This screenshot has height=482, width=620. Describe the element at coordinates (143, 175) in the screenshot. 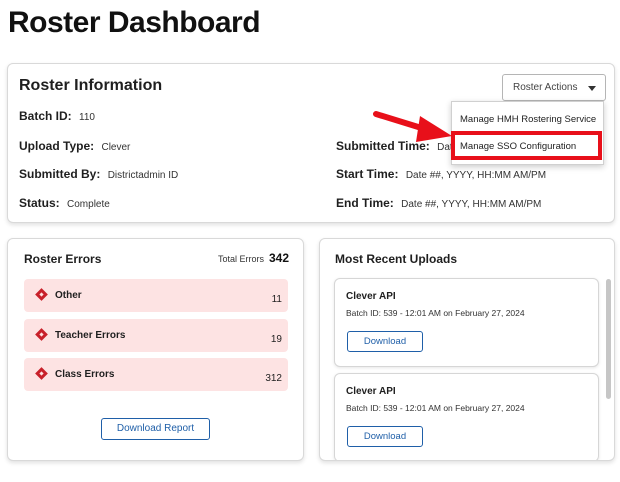

I see `submitted-by-value: Districtadmin ID` at that location.